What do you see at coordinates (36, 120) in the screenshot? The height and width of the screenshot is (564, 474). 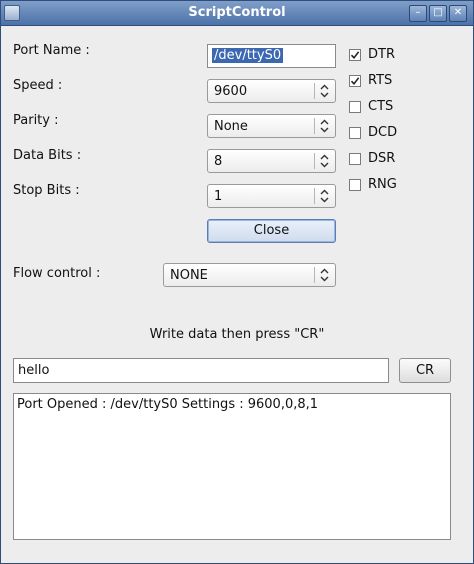 I see `parity-label: Parity :` at bounding box center [36, 120].